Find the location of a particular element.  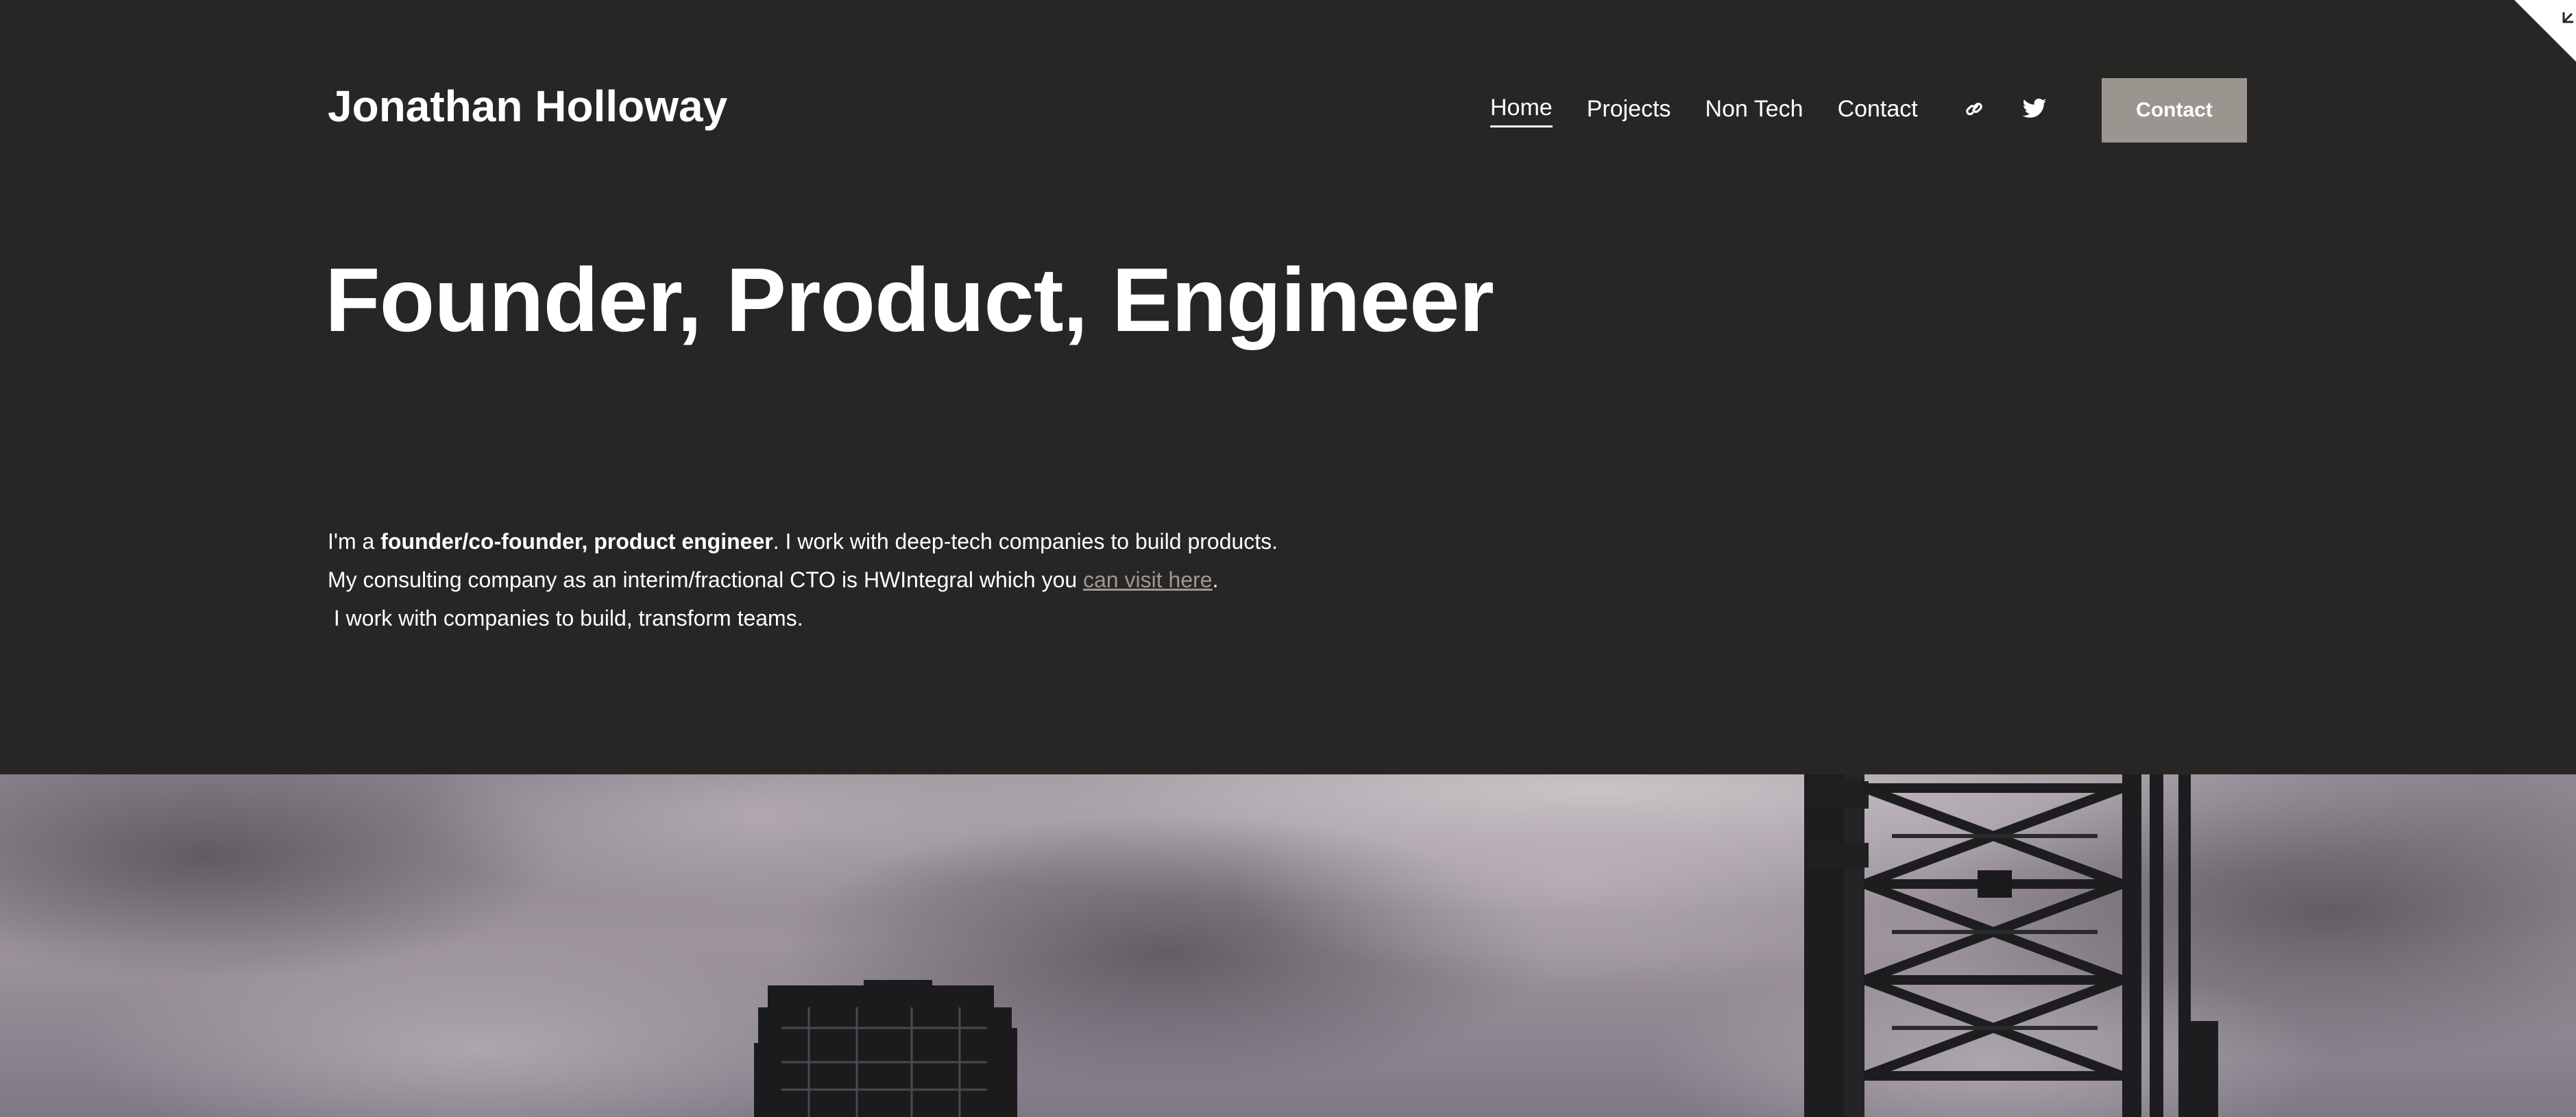

nav-non-tech: Non Tech is located at coordinates (1754, 111).